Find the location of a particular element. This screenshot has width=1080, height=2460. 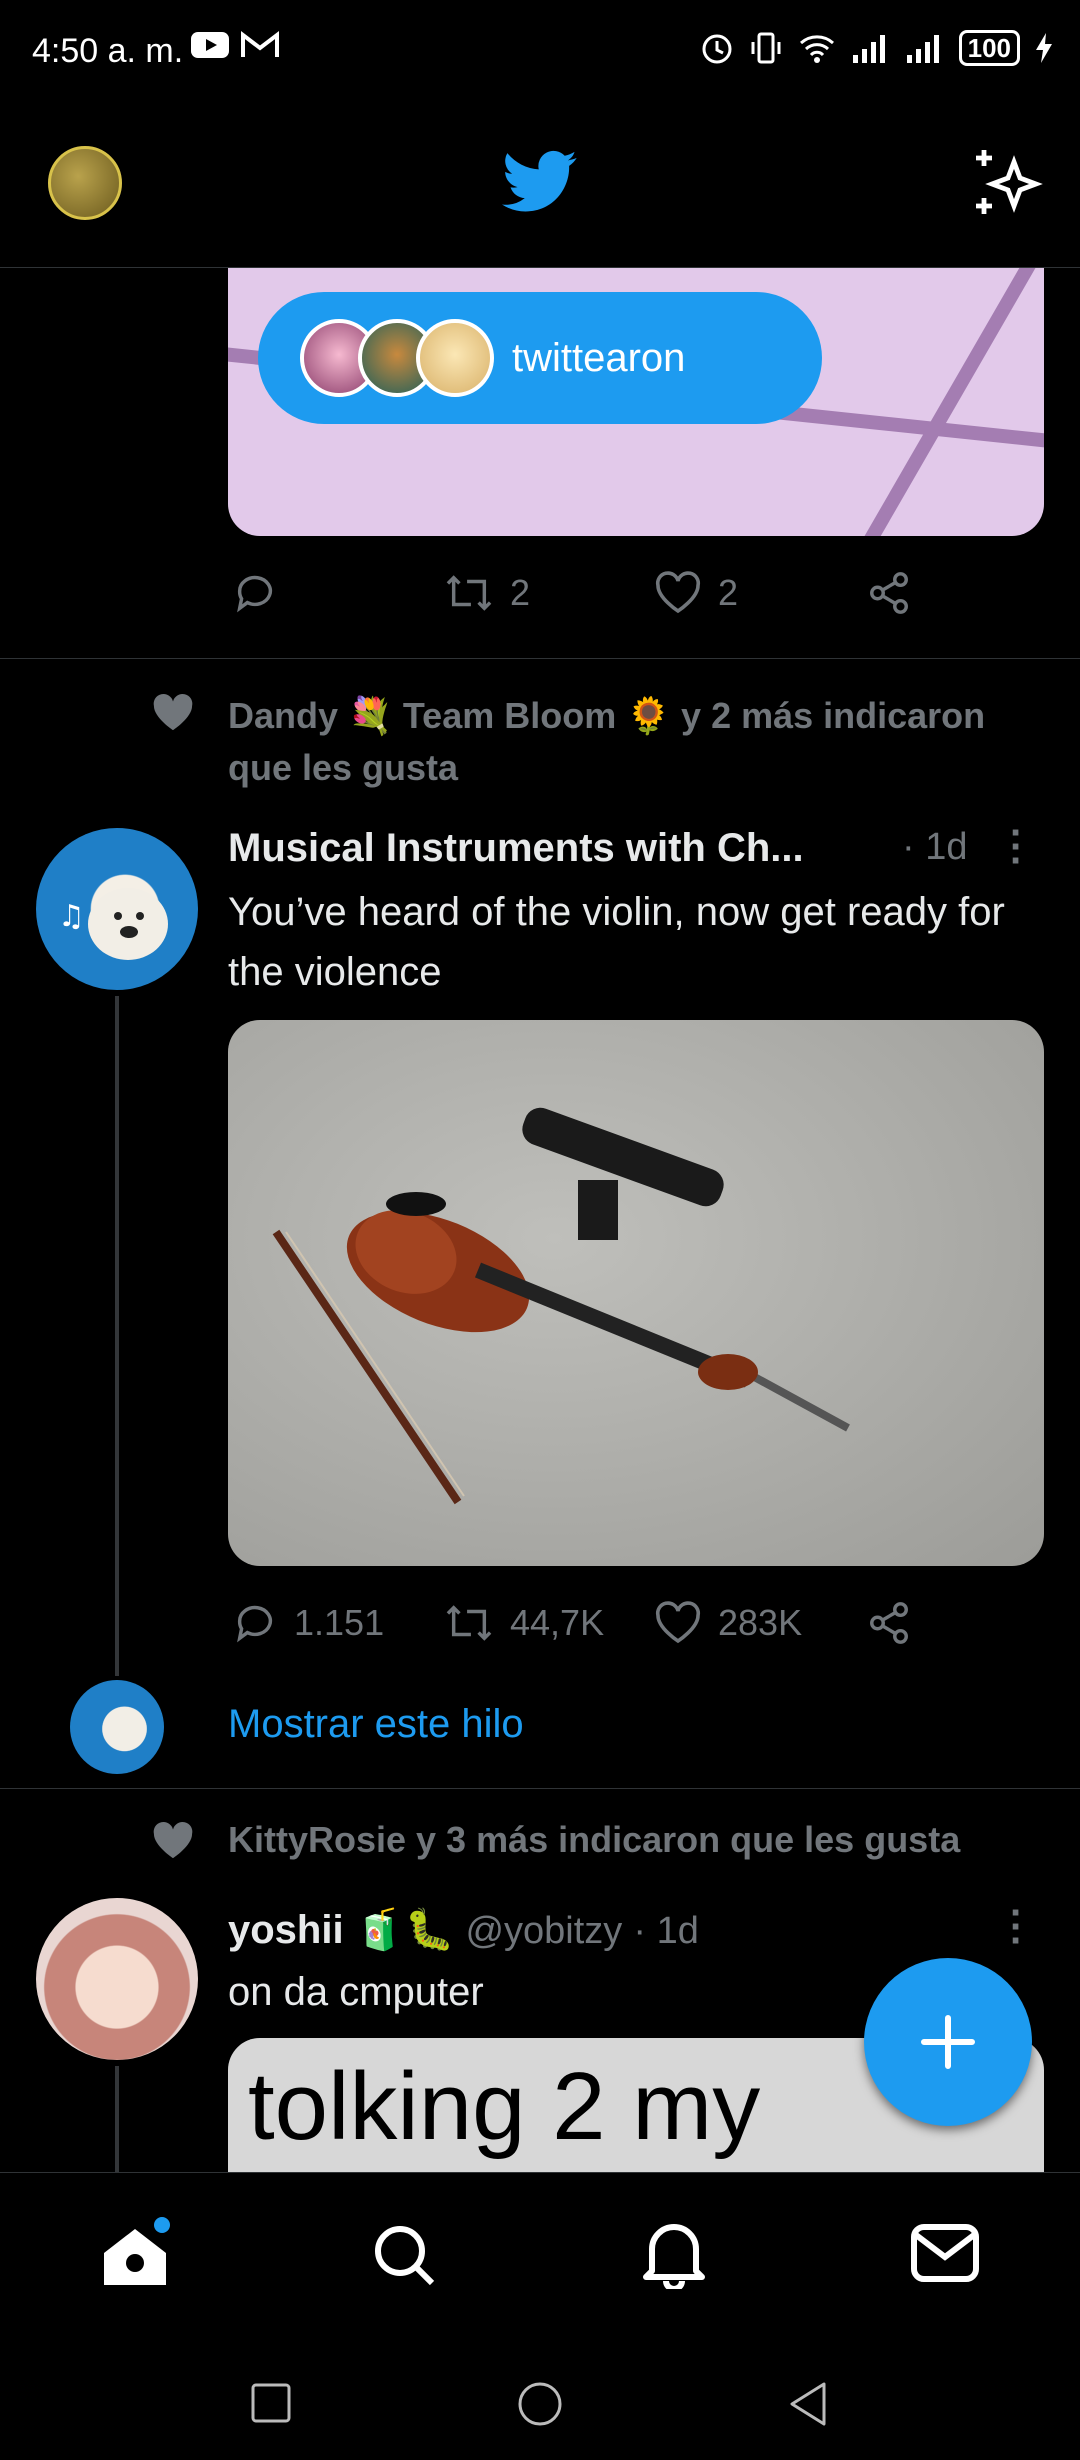

like-button: 2 is located at coordinates (696, 593).